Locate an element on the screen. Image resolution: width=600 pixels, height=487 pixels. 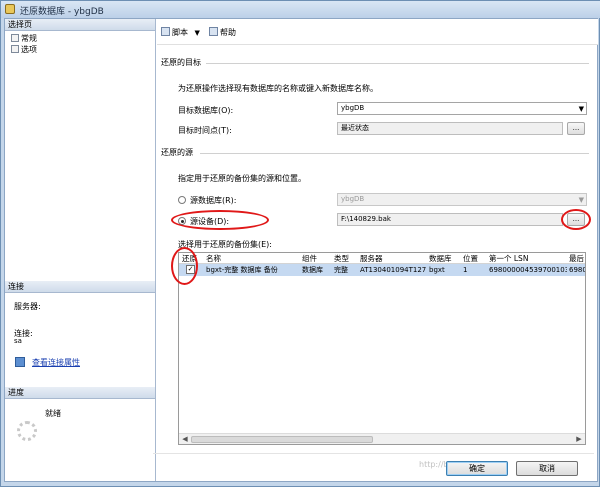
script-button: 脚本 ▼ is located at coordinates (180, 33).